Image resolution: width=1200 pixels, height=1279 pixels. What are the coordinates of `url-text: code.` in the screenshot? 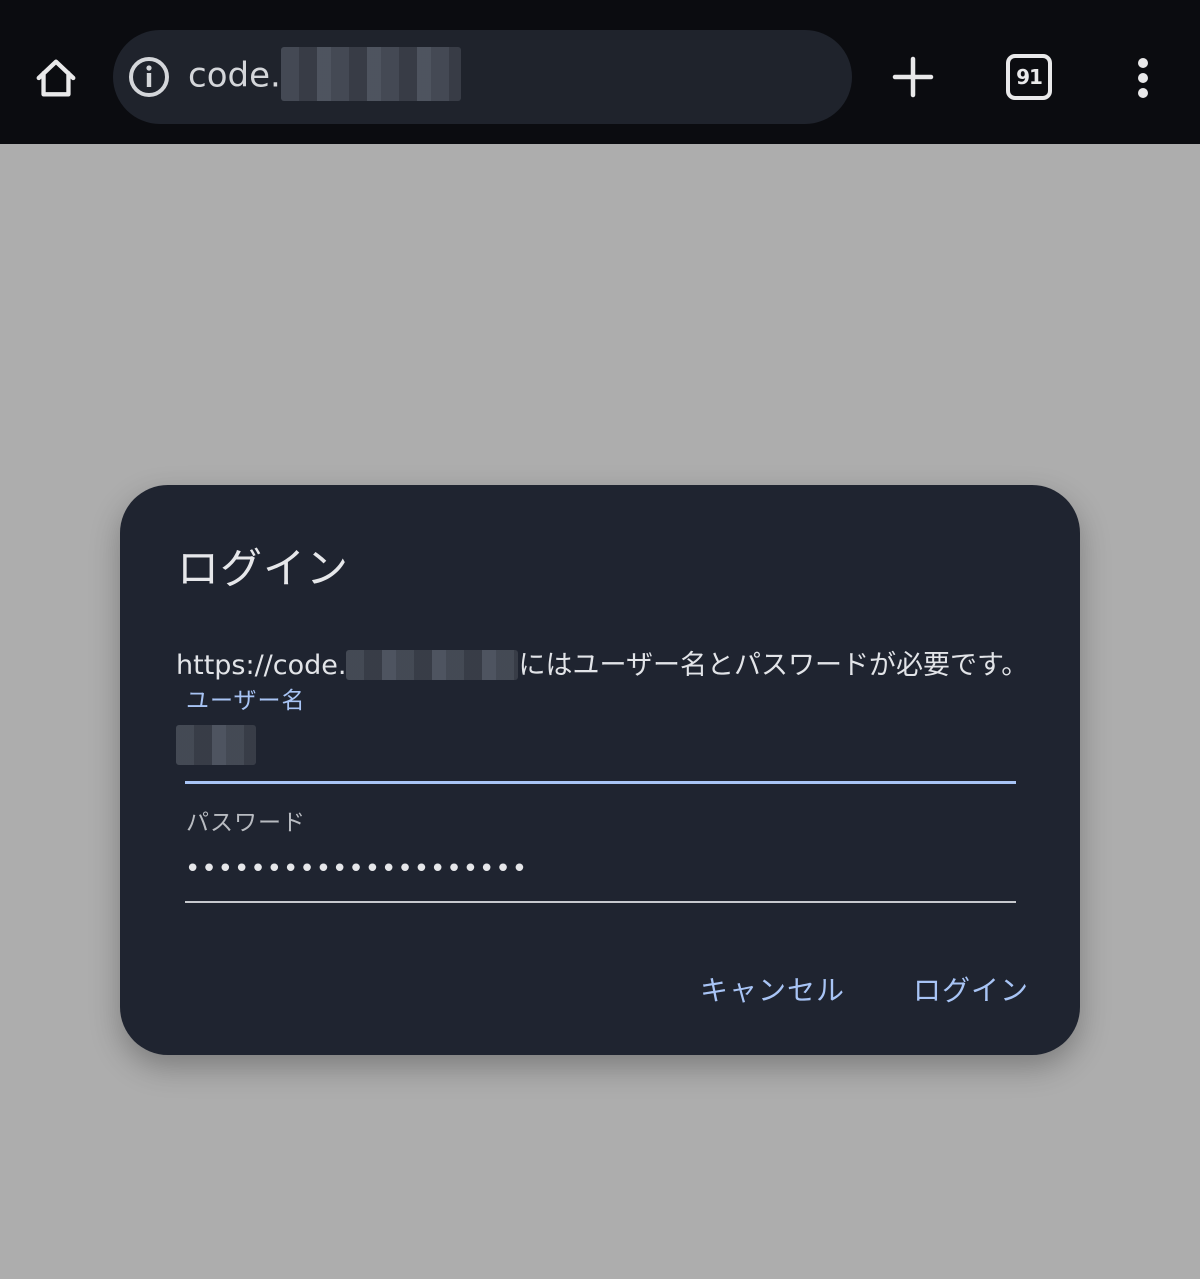 It's located at (324, 74).